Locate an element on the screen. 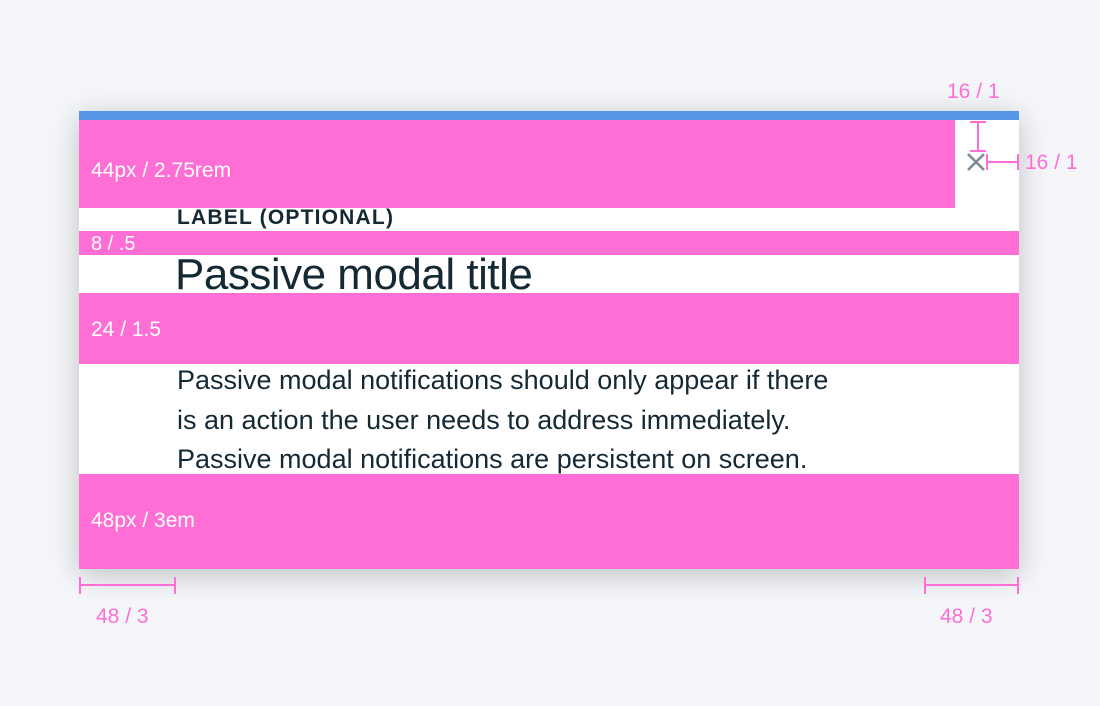 Image resolution: width=1100 pixels, height=706 pixels. bottom-spacing-band: 48px / 3em is located at coordinates (549, 521).